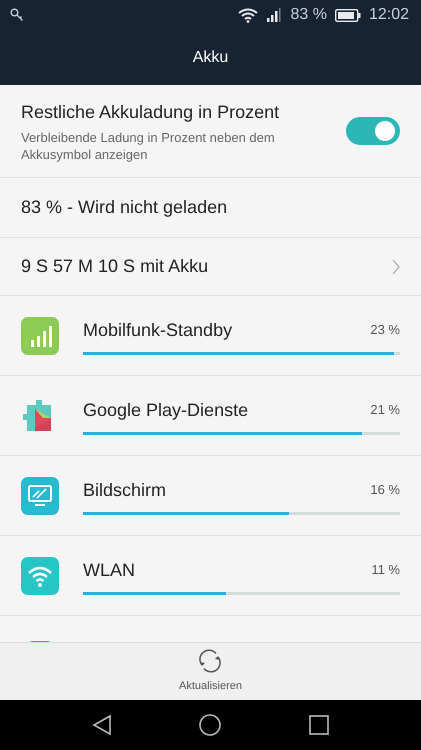  I want to click on usage-percent: 16 %, so click(385, 490).